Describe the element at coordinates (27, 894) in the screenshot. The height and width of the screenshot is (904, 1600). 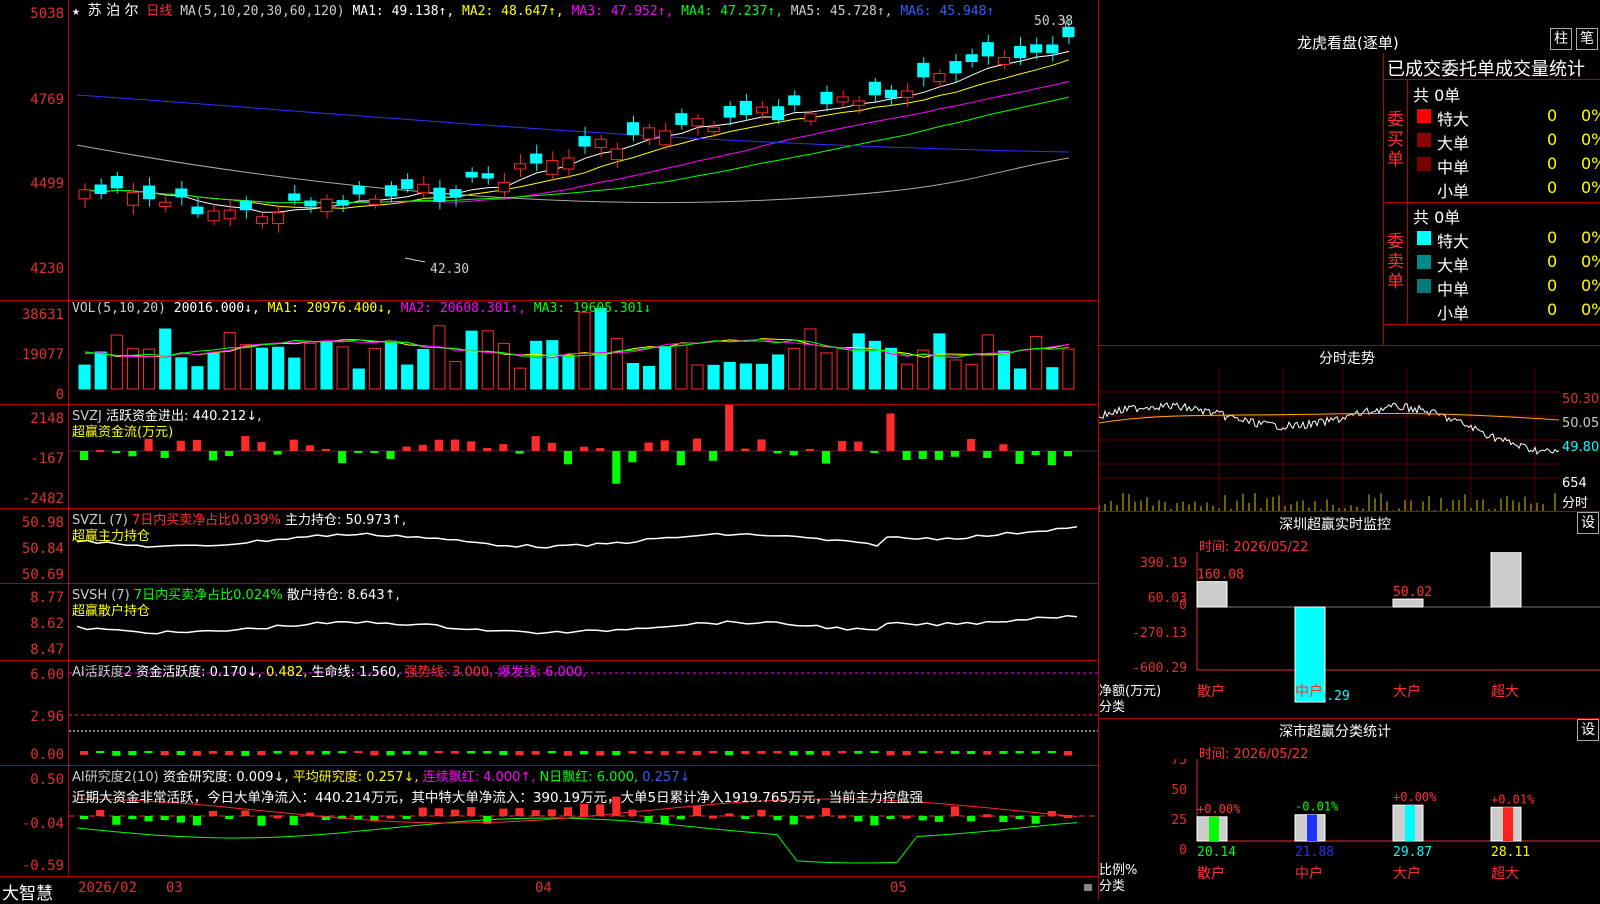
I see `brand-label: 大智慧` at that location.